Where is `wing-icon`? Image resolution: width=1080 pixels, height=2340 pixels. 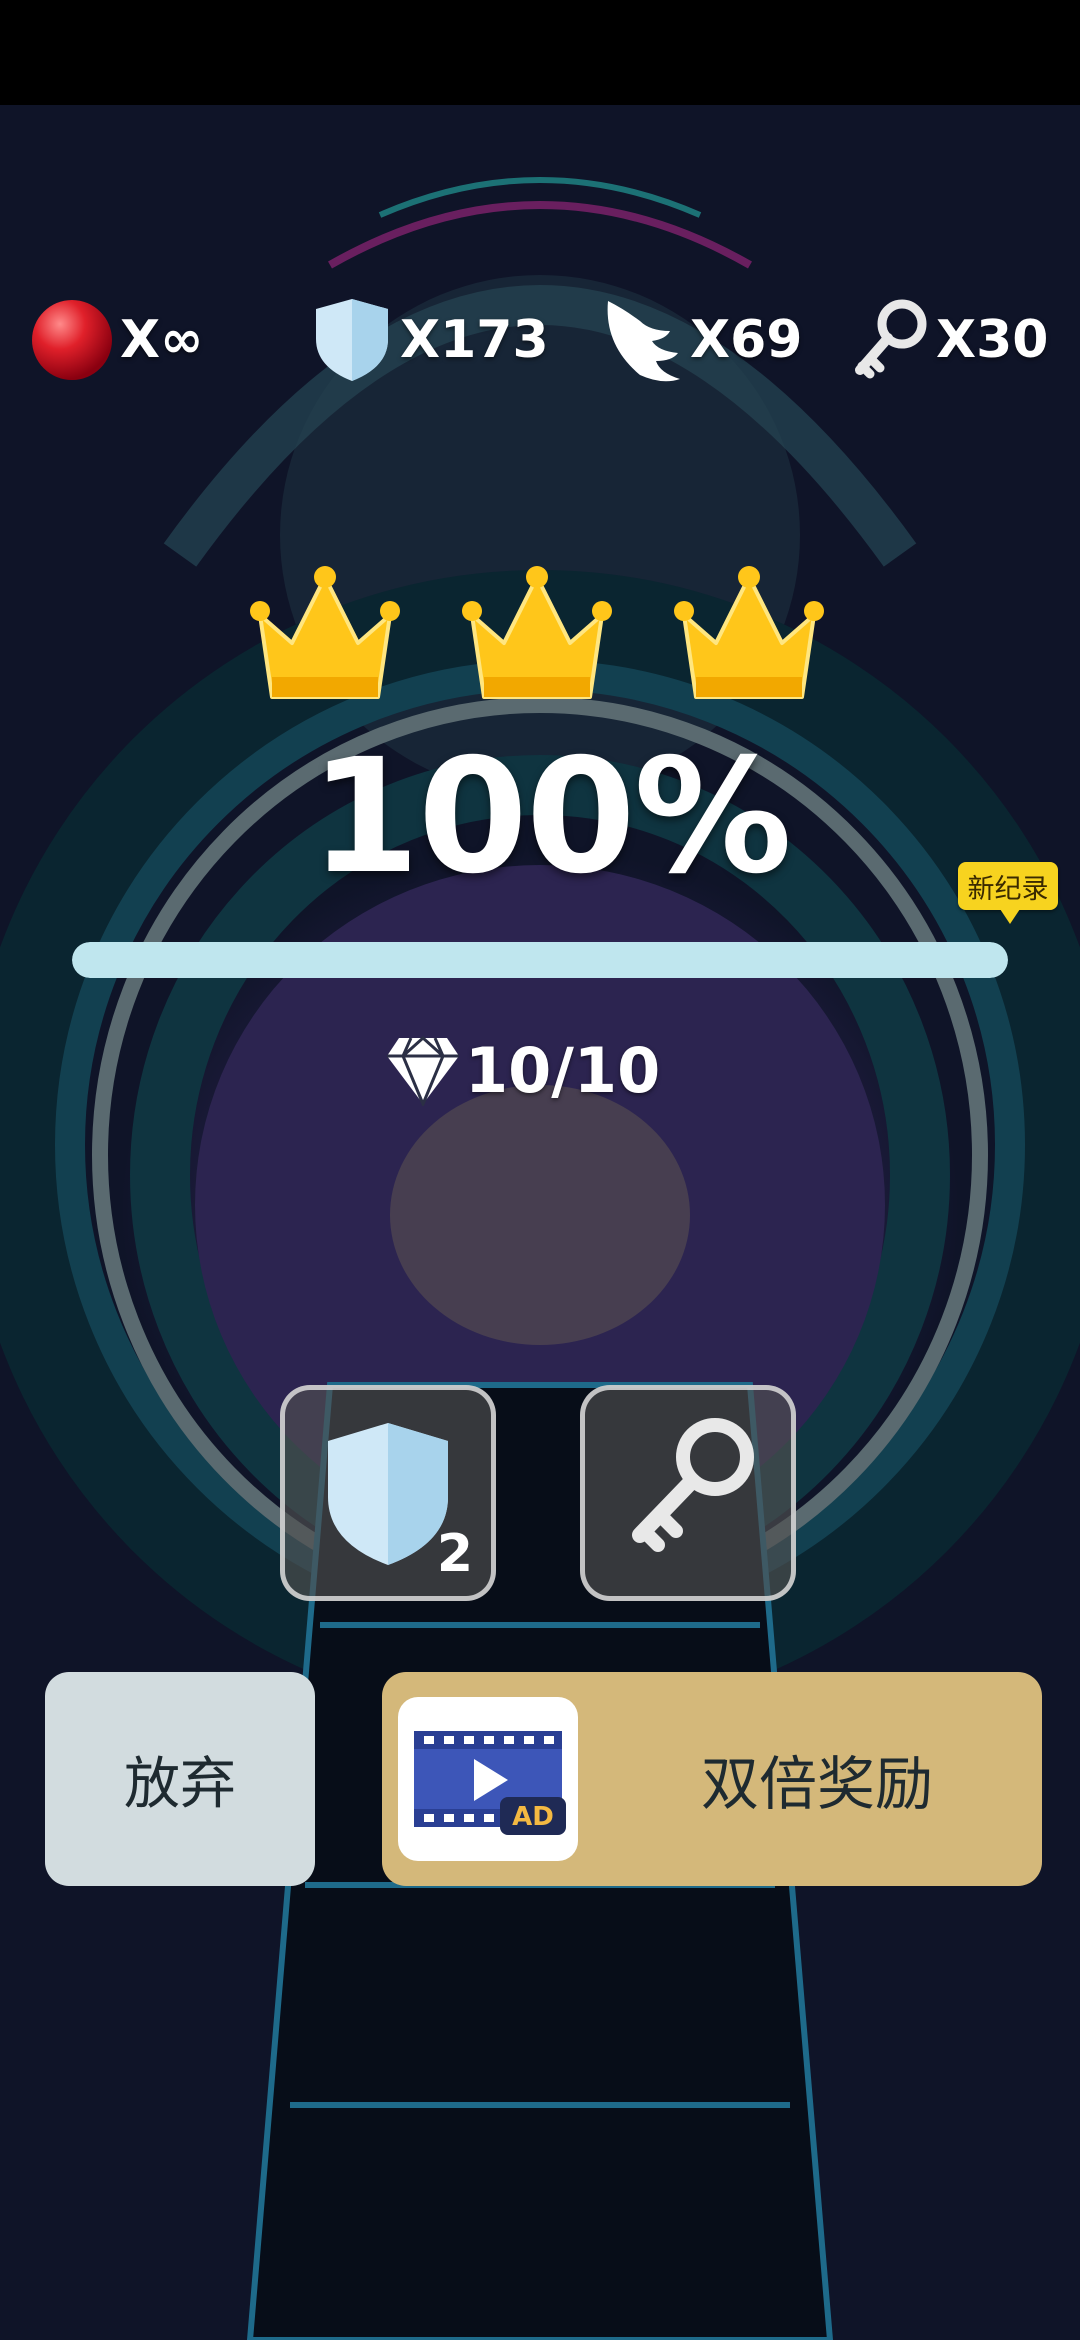
wing-icon is located at coordinates (643, 341).